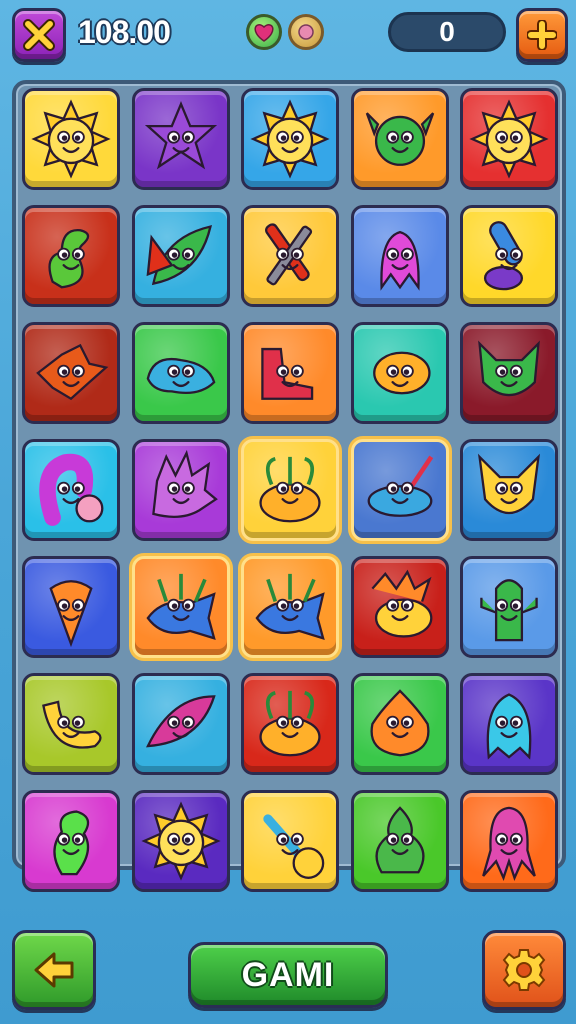 The image size is (576, 1024). I want to click on leaf-creature-icon, so click(179, 255).